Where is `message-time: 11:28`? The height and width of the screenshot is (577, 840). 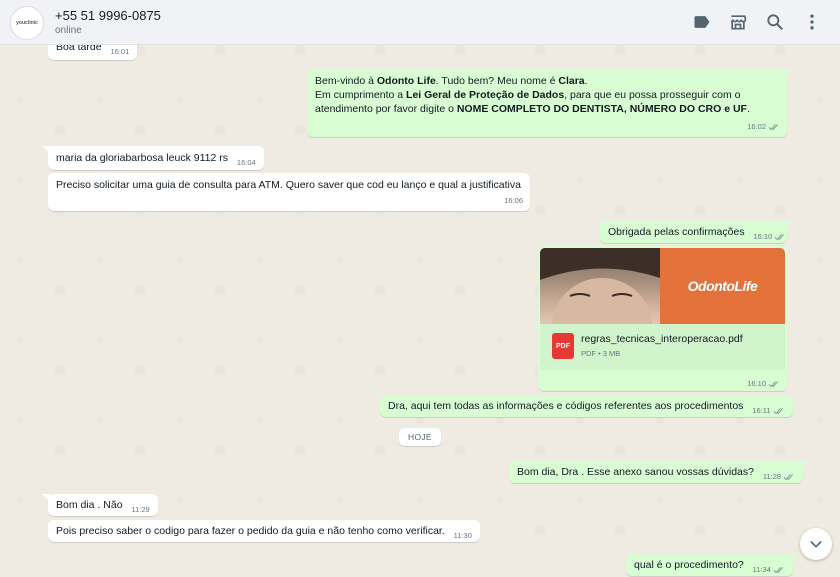 message-time: 11:28 is located at coordinates (772, 476).